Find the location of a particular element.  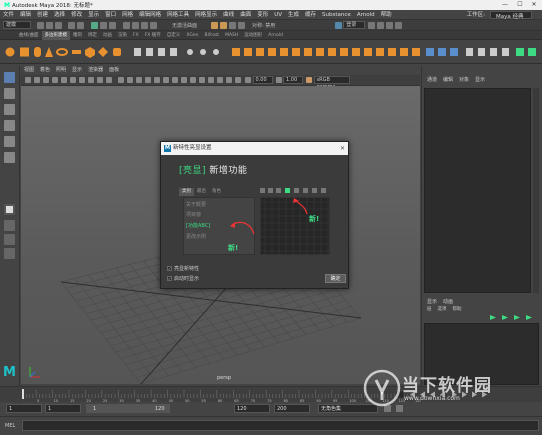

menu-deform: 变形 is located at coordinates (262, 15).